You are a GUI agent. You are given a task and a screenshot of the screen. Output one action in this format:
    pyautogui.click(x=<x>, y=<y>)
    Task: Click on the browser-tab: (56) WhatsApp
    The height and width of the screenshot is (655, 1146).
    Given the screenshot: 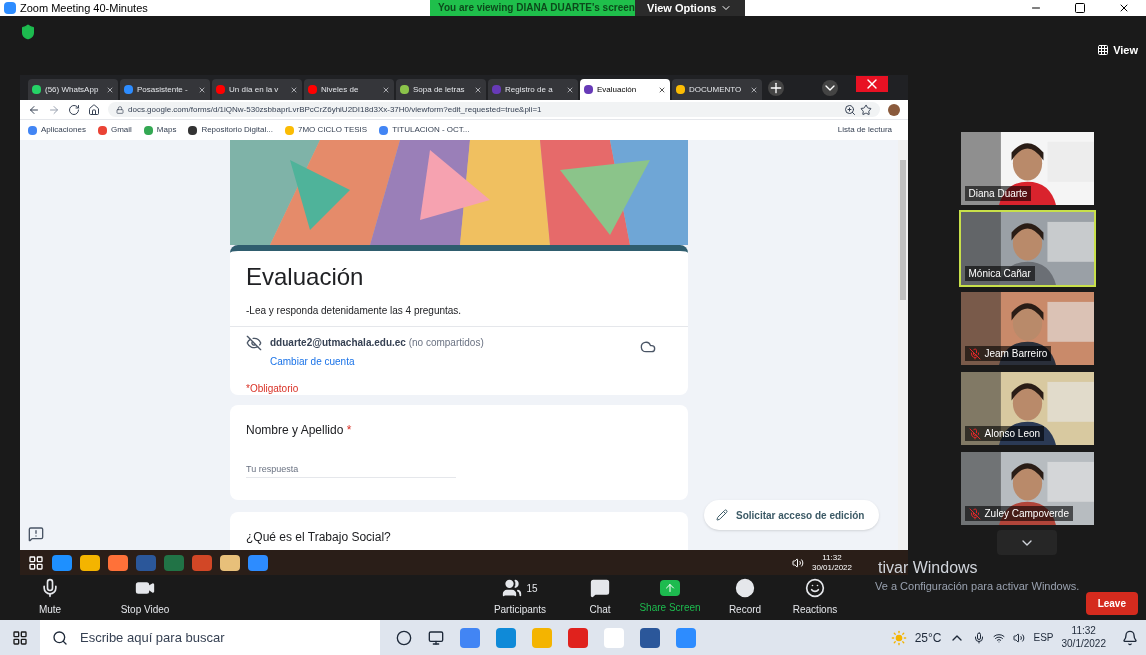 What is the action you would take?
    pyautogui.click(x=73, y=89)
    